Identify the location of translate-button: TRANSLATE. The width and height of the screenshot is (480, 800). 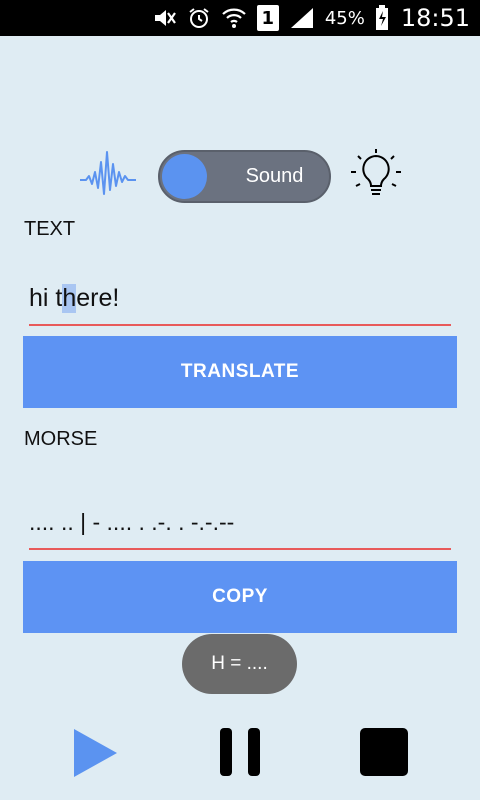
(240, 372).